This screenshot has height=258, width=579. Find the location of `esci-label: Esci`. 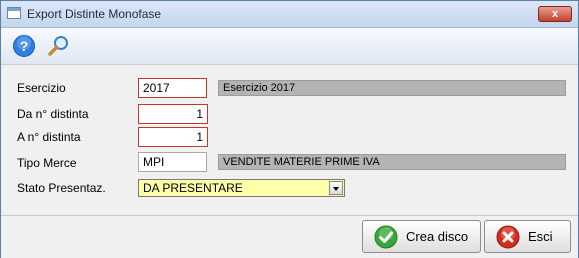

esci-label: Esci is located at coordinates (540, 236).